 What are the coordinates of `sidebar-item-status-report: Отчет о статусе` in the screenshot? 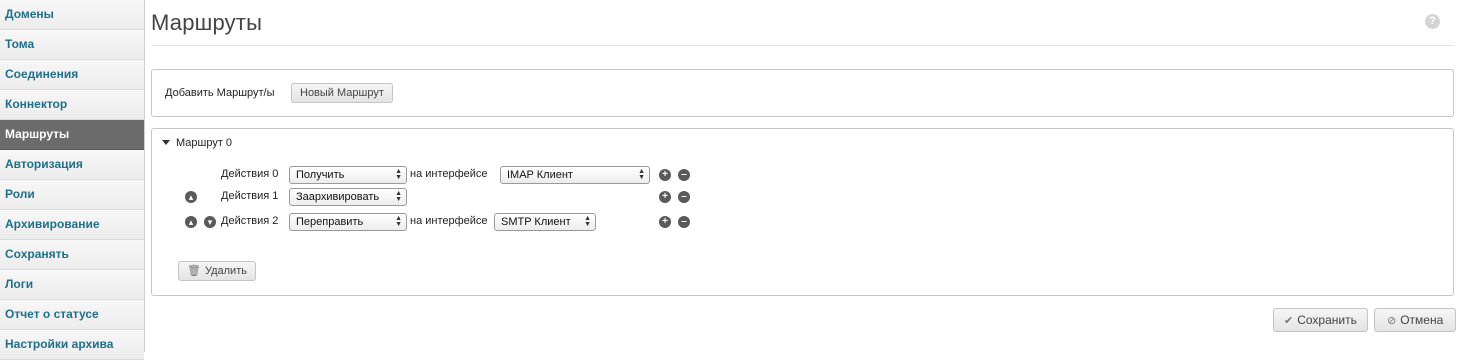 It's located at (72, 315).